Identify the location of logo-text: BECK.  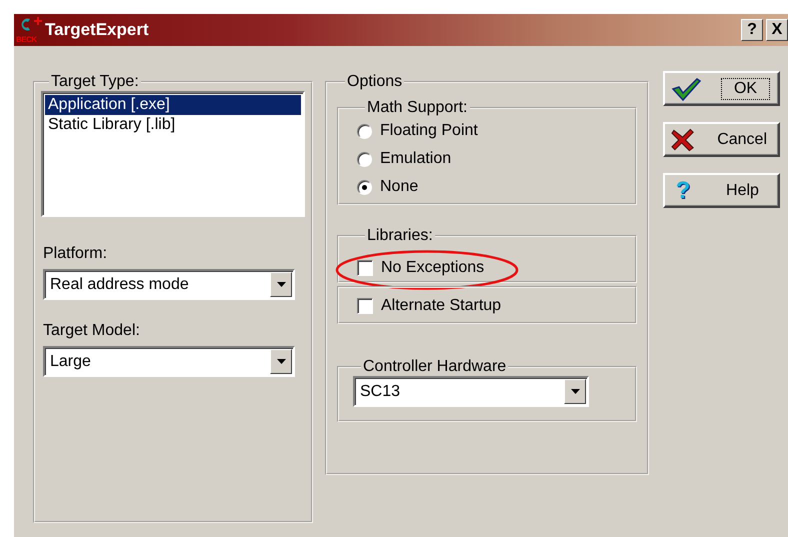
(26, 39).